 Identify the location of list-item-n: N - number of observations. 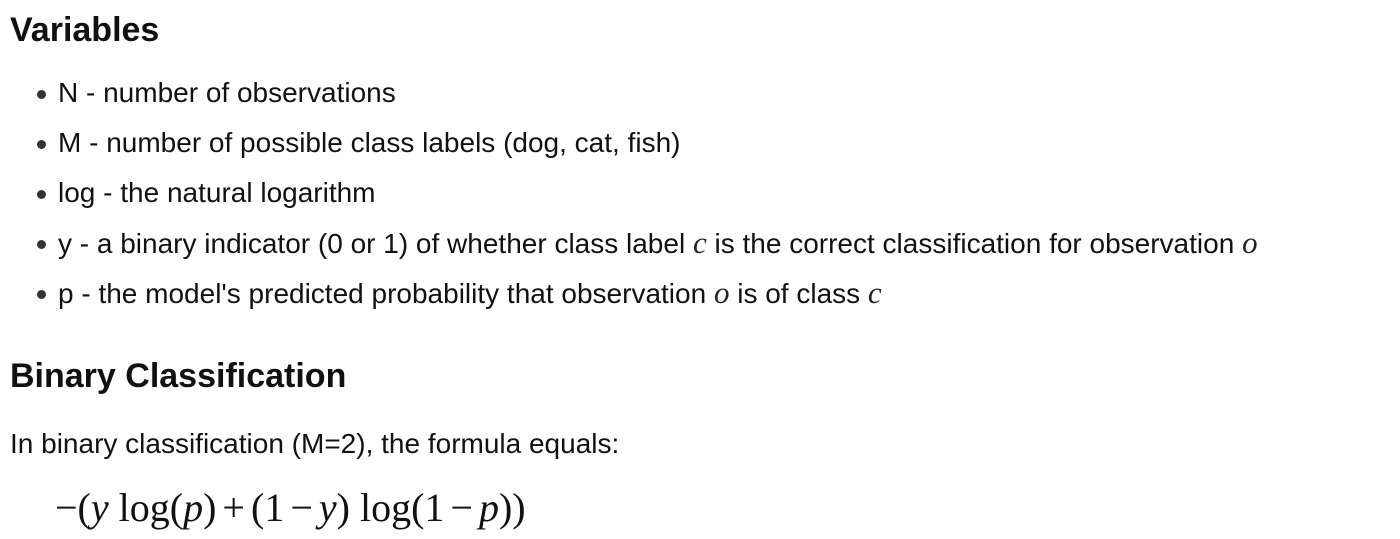
(629, 93).